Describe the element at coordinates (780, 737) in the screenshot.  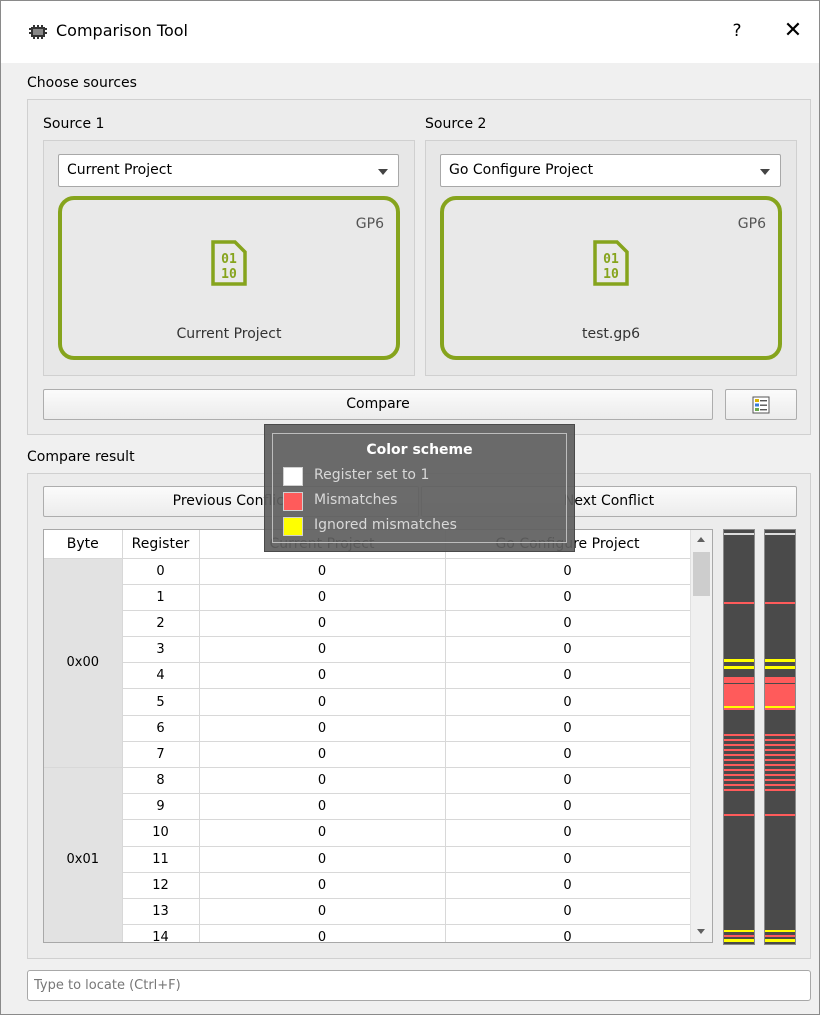
I see `overview-bar-right` at that location.